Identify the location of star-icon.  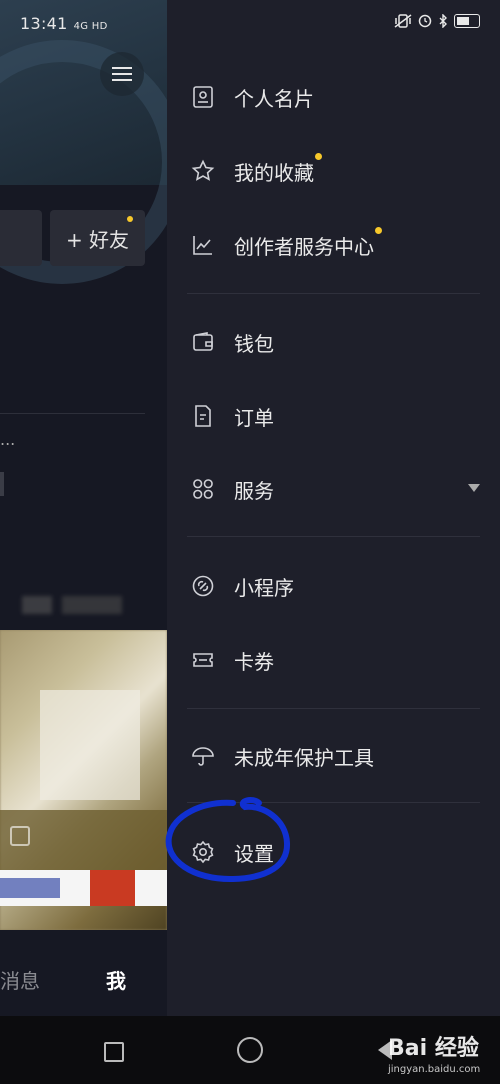
(203, 171).